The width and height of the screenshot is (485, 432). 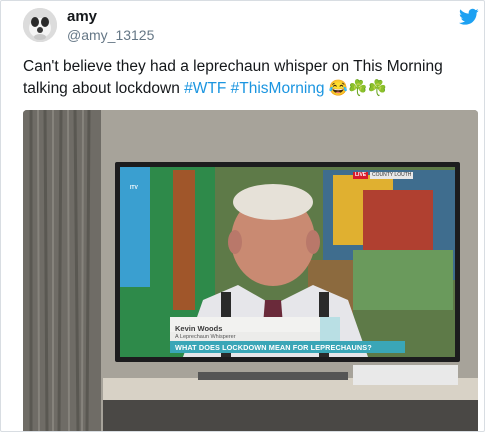 I want to click on twitter-bird-icon, so click(x=469, y=17).